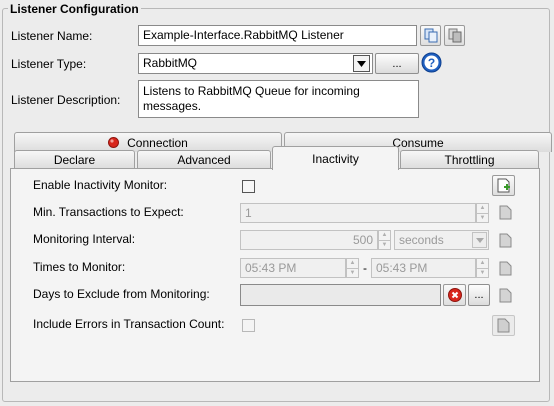 The image size is (554, 406). I want to click on tab-inactivity-label: Inactivity, so click(335, 158).